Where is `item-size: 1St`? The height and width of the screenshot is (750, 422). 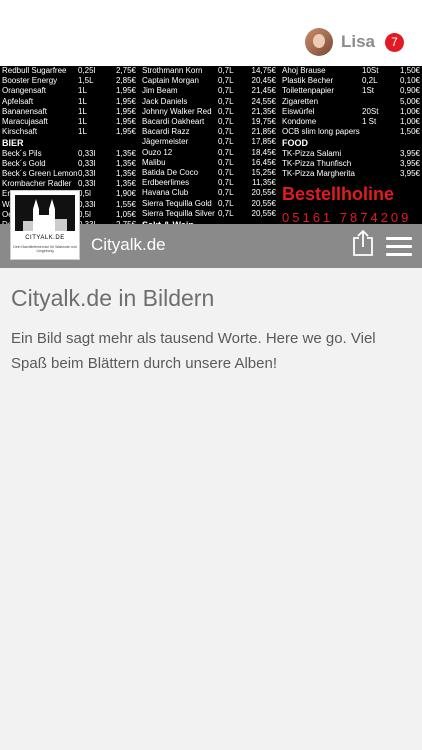 item-size: 1St is located at coordinates (368, 91).